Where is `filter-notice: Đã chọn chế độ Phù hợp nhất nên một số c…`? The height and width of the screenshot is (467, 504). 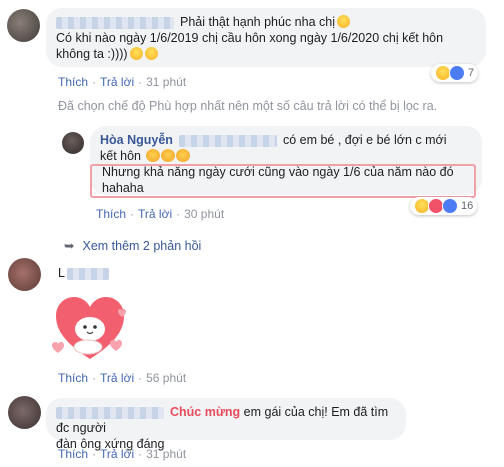 filter-notice: Đã chọn chế độ Phù hợp nhất nên một số c… is located at coordinates (248, 106).